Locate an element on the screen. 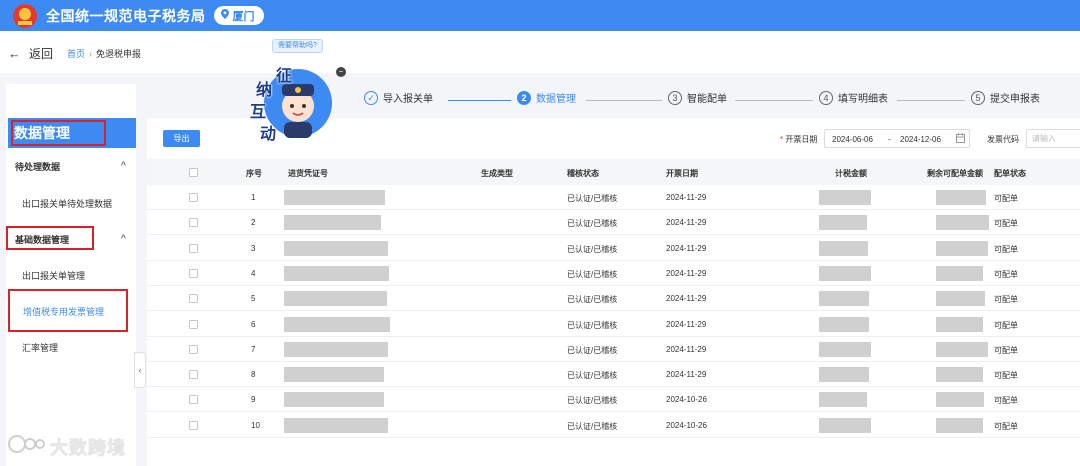 Image resolution: width=1080 pixels, height=466 pixels. table-row: 9 已认证/已稽核 2024-10-26 可配单 is located at coordinates (613, 400).